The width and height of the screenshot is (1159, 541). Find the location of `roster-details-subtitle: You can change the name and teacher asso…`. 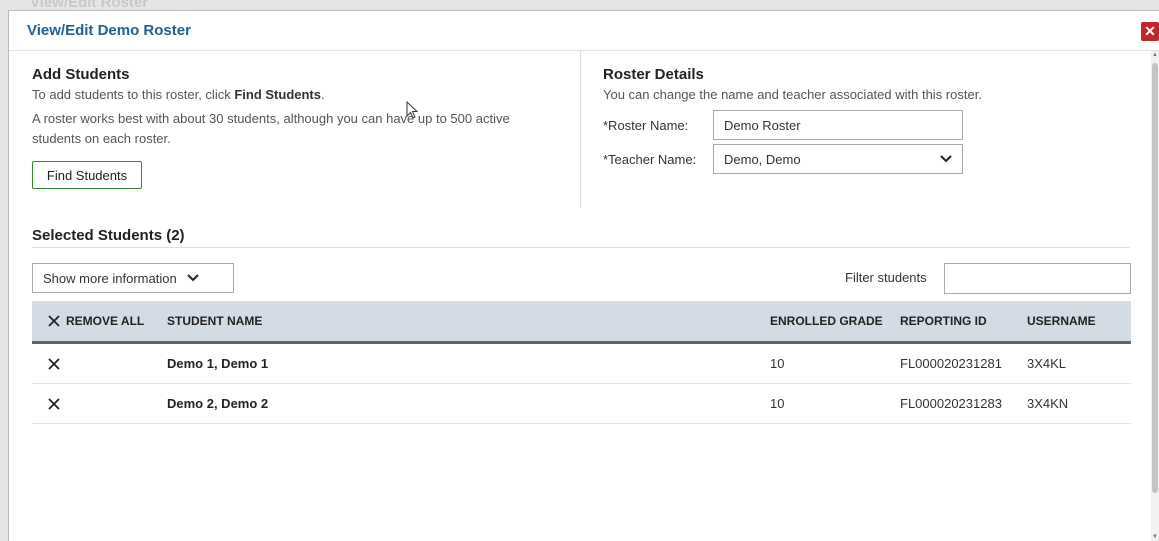

roster-details-subtitle: You can change the name and teacher asso… is located at coordinates (792, 94).